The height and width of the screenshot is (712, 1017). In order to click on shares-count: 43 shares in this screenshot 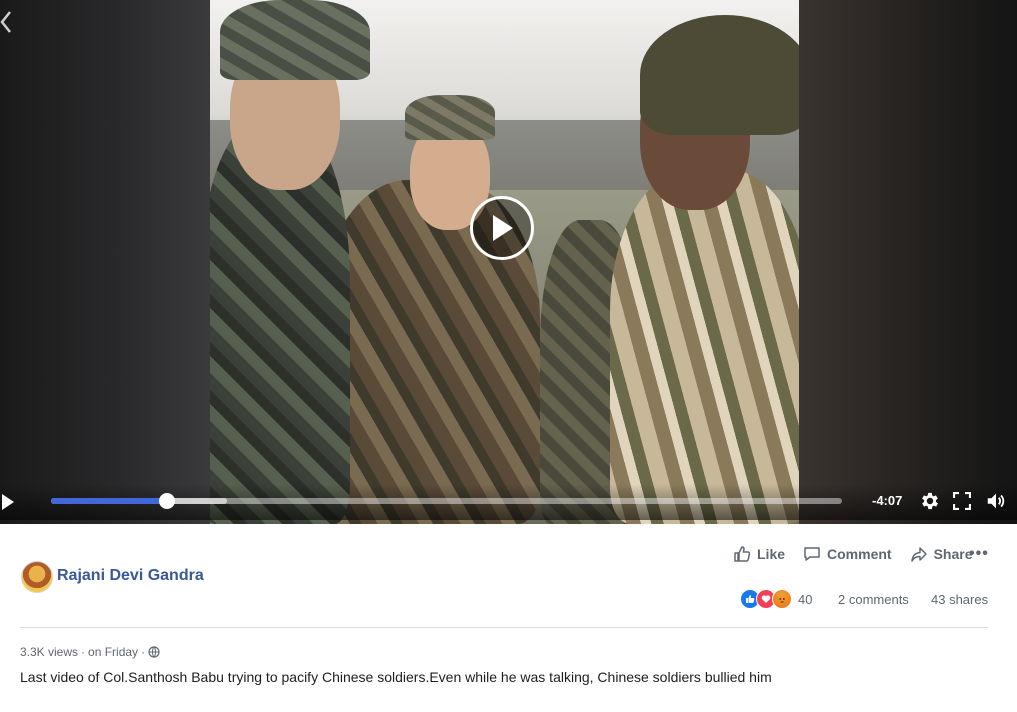, I will do `click(959, 599)`.